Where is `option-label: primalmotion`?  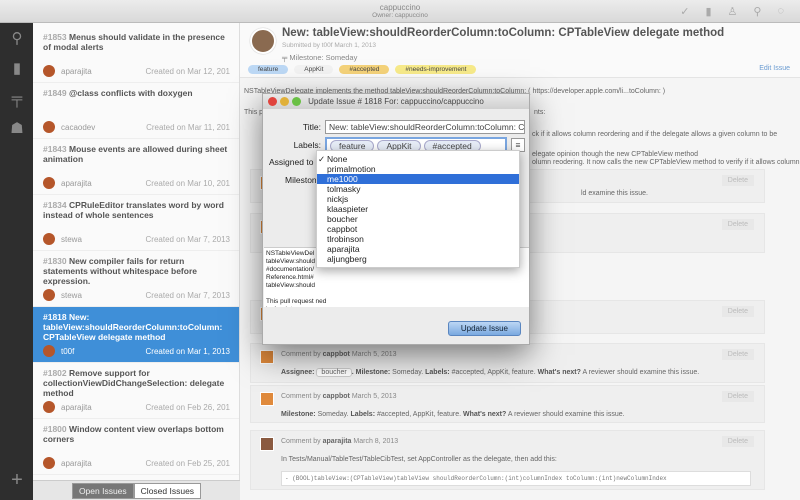 option-label: primalmotion is located at coordinates (351, 169).